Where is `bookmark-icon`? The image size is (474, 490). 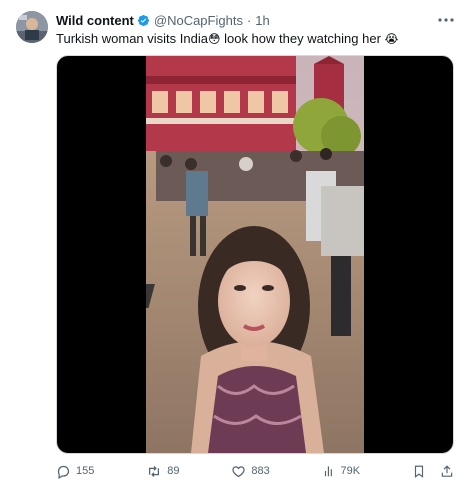 bookmark-icon is located at coordinates (419, 471).